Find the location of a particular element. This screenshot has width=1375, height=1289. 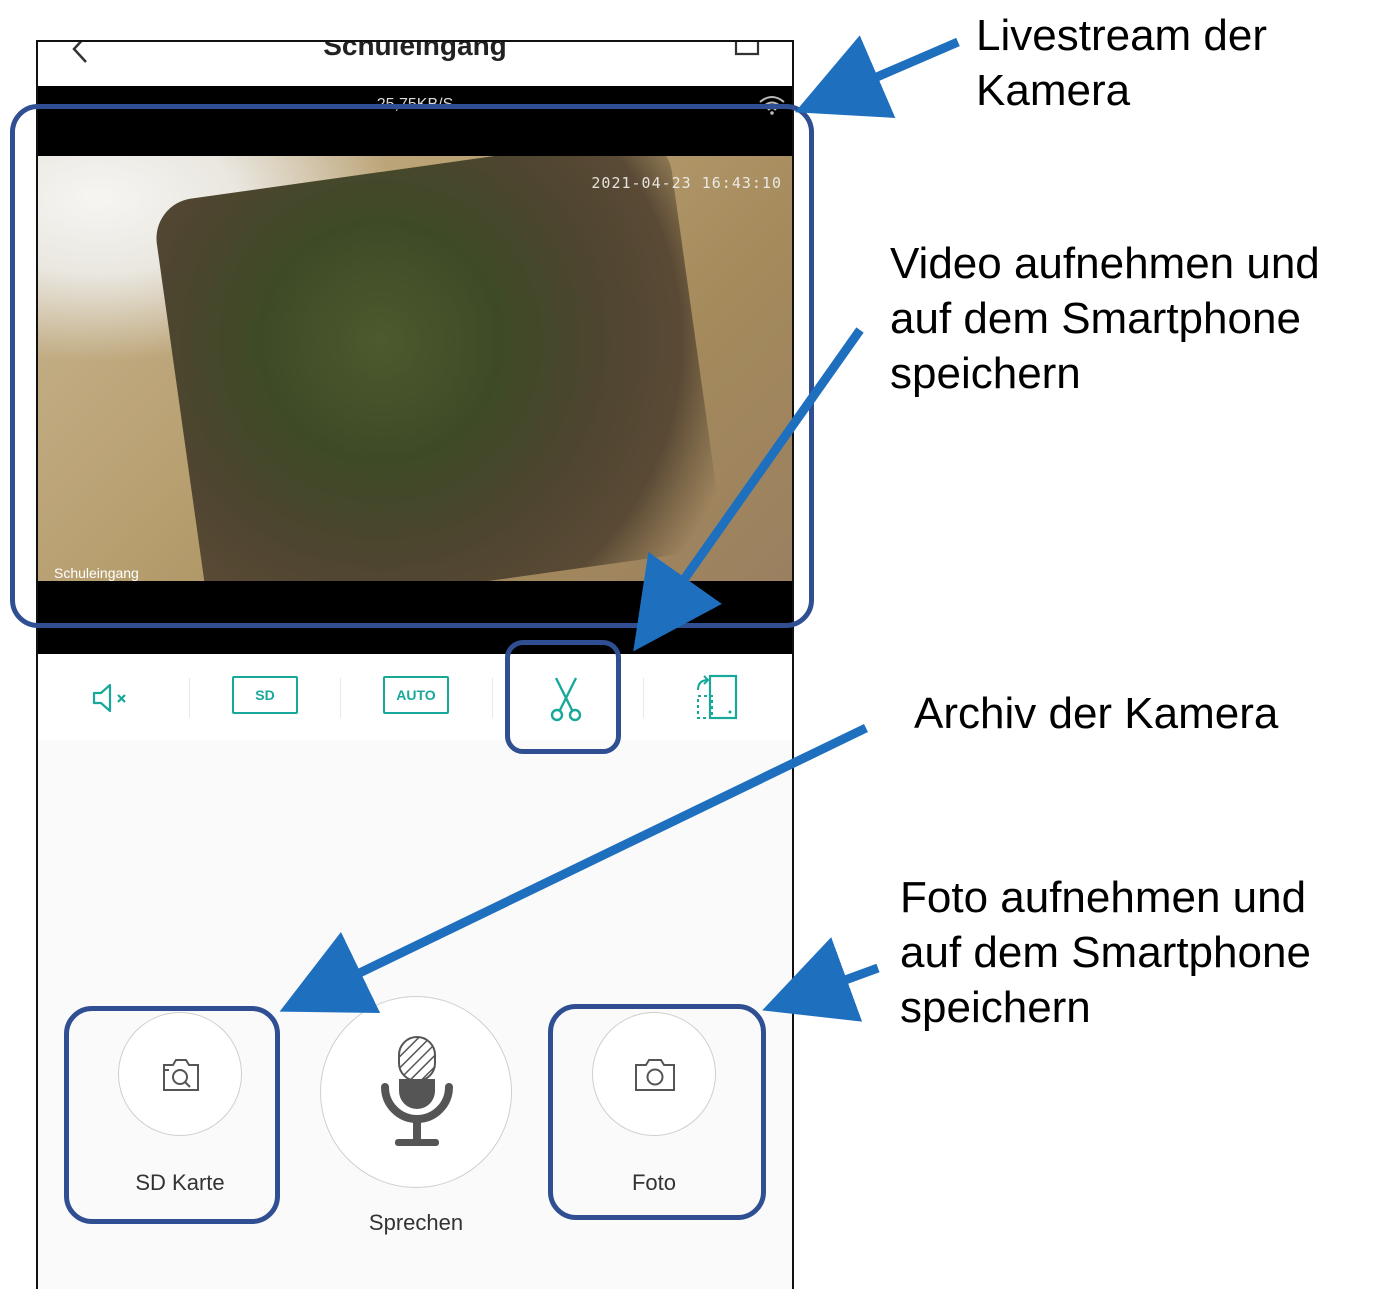

arrow-archive is located at coordinates (573, 868).